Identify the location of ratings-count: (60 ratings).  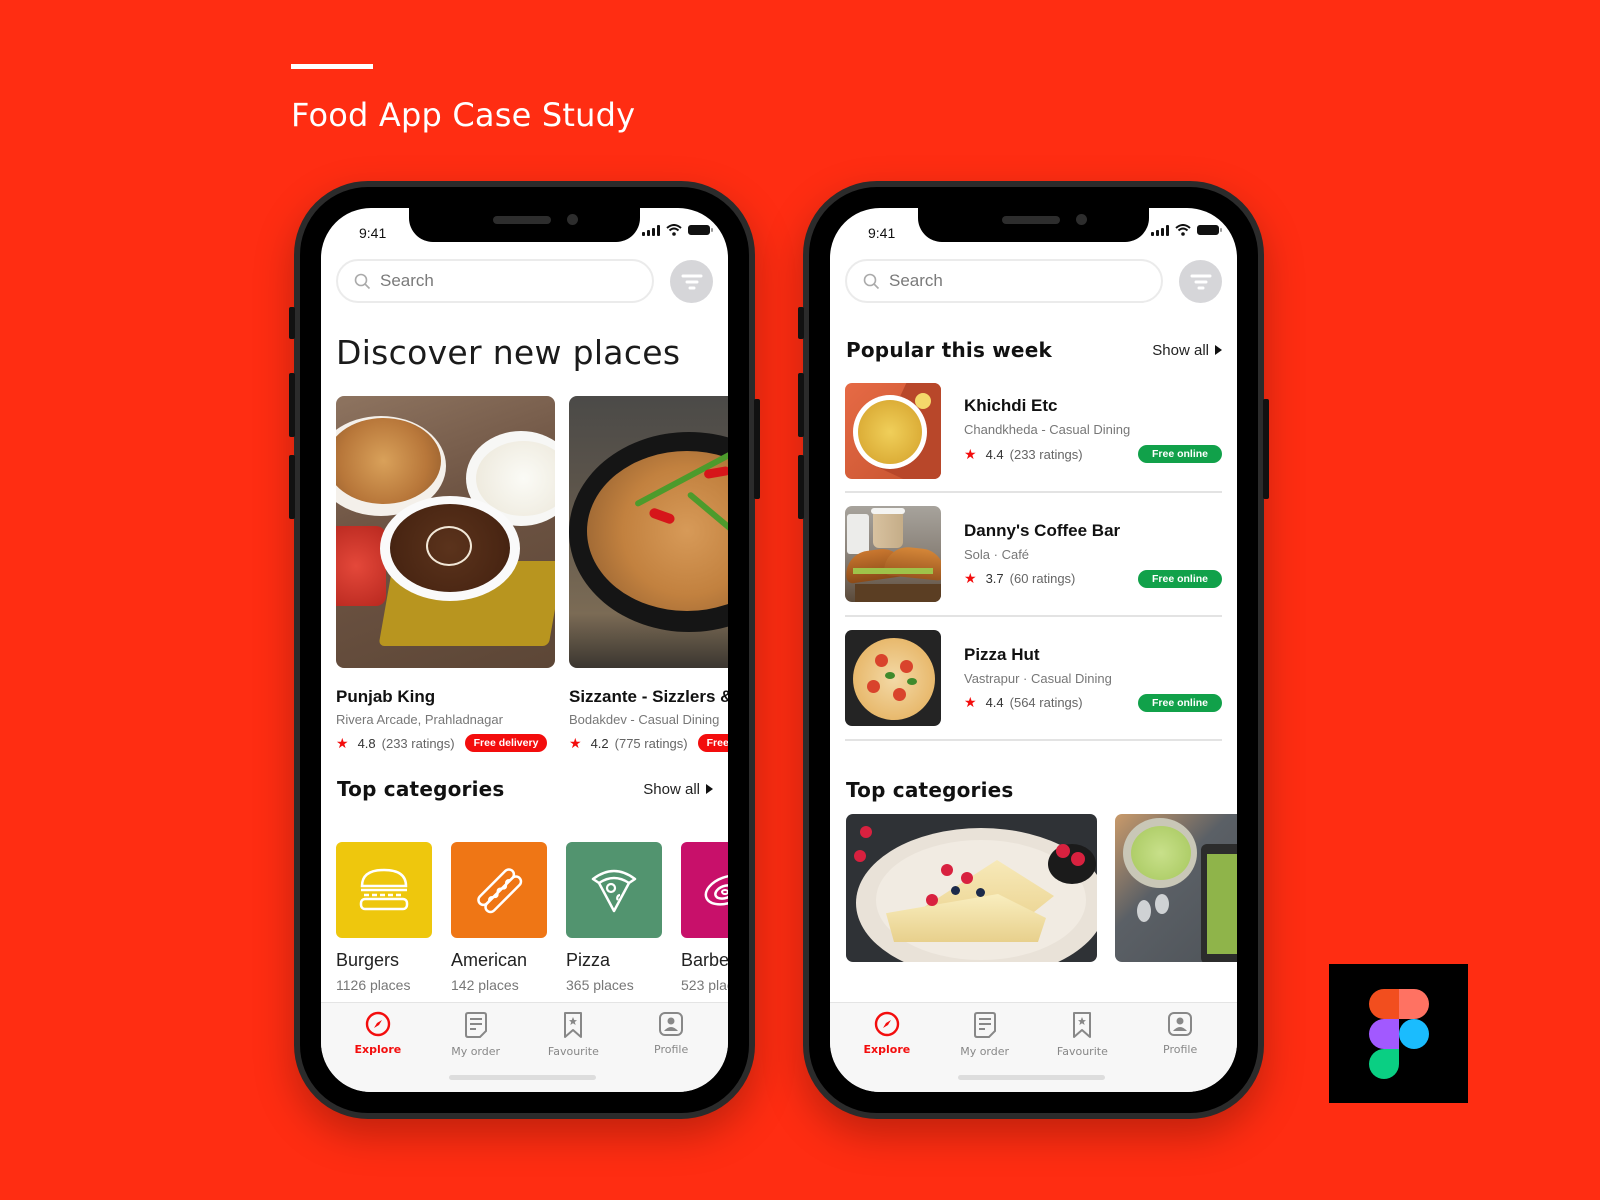
(1042, 578).